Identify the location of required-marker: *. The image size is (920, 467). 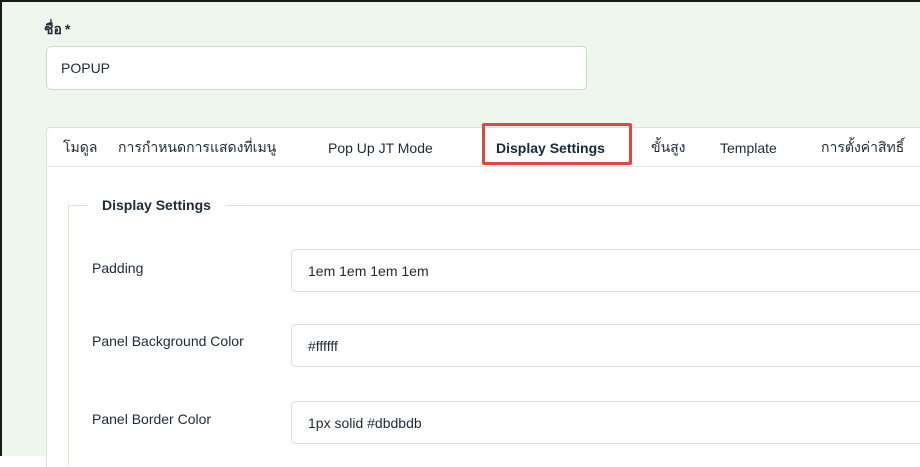
(67, 29).